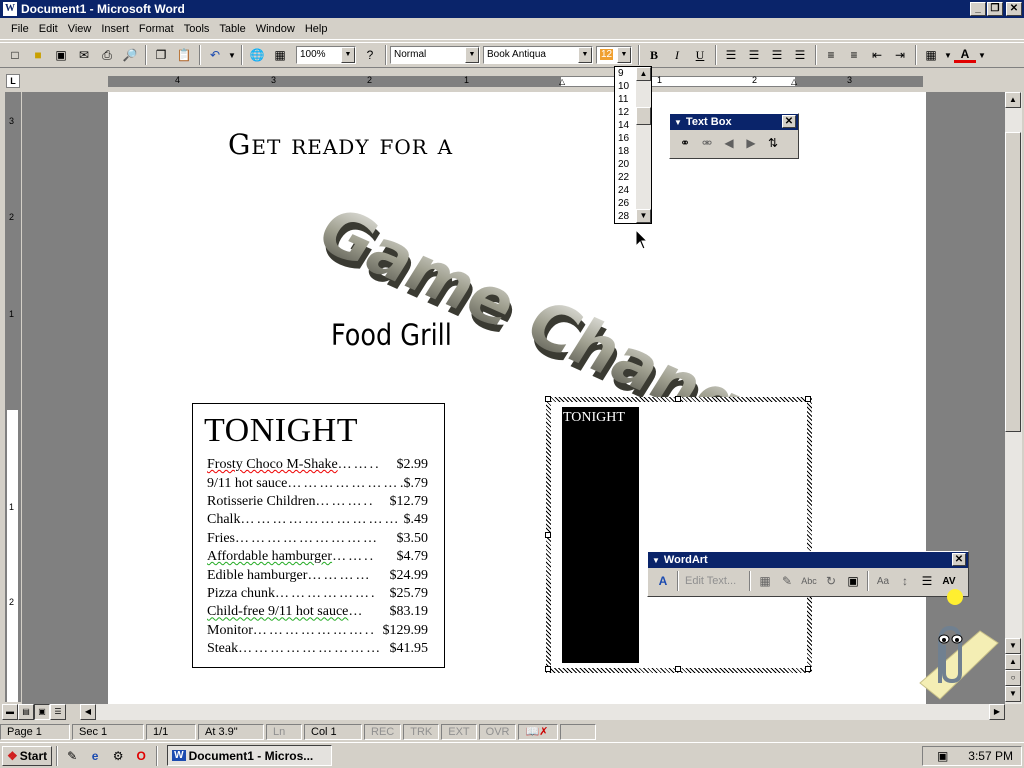 The image size is (1024, 768). What do you see at coordinates (751, 143) in the screenshot?
I see `next-textbox-icon: ▶` at bounding box center [751, 143].